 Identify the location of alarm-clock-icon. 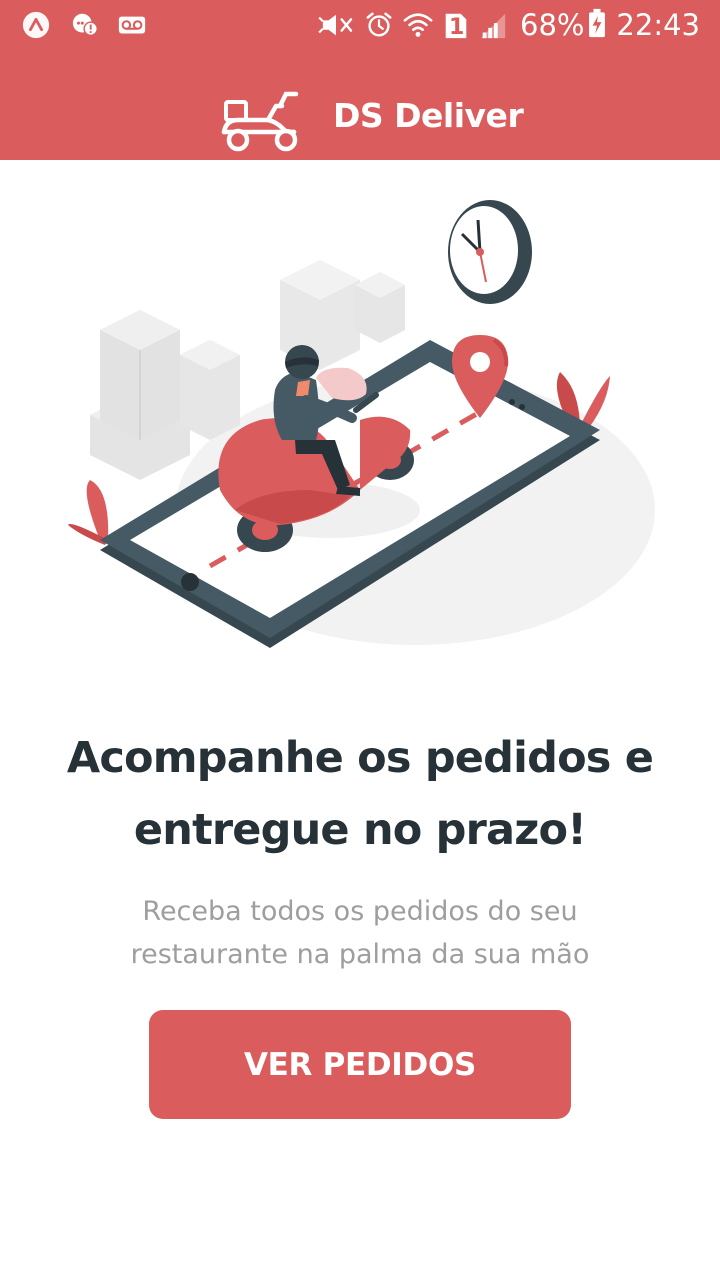
(379, 24).